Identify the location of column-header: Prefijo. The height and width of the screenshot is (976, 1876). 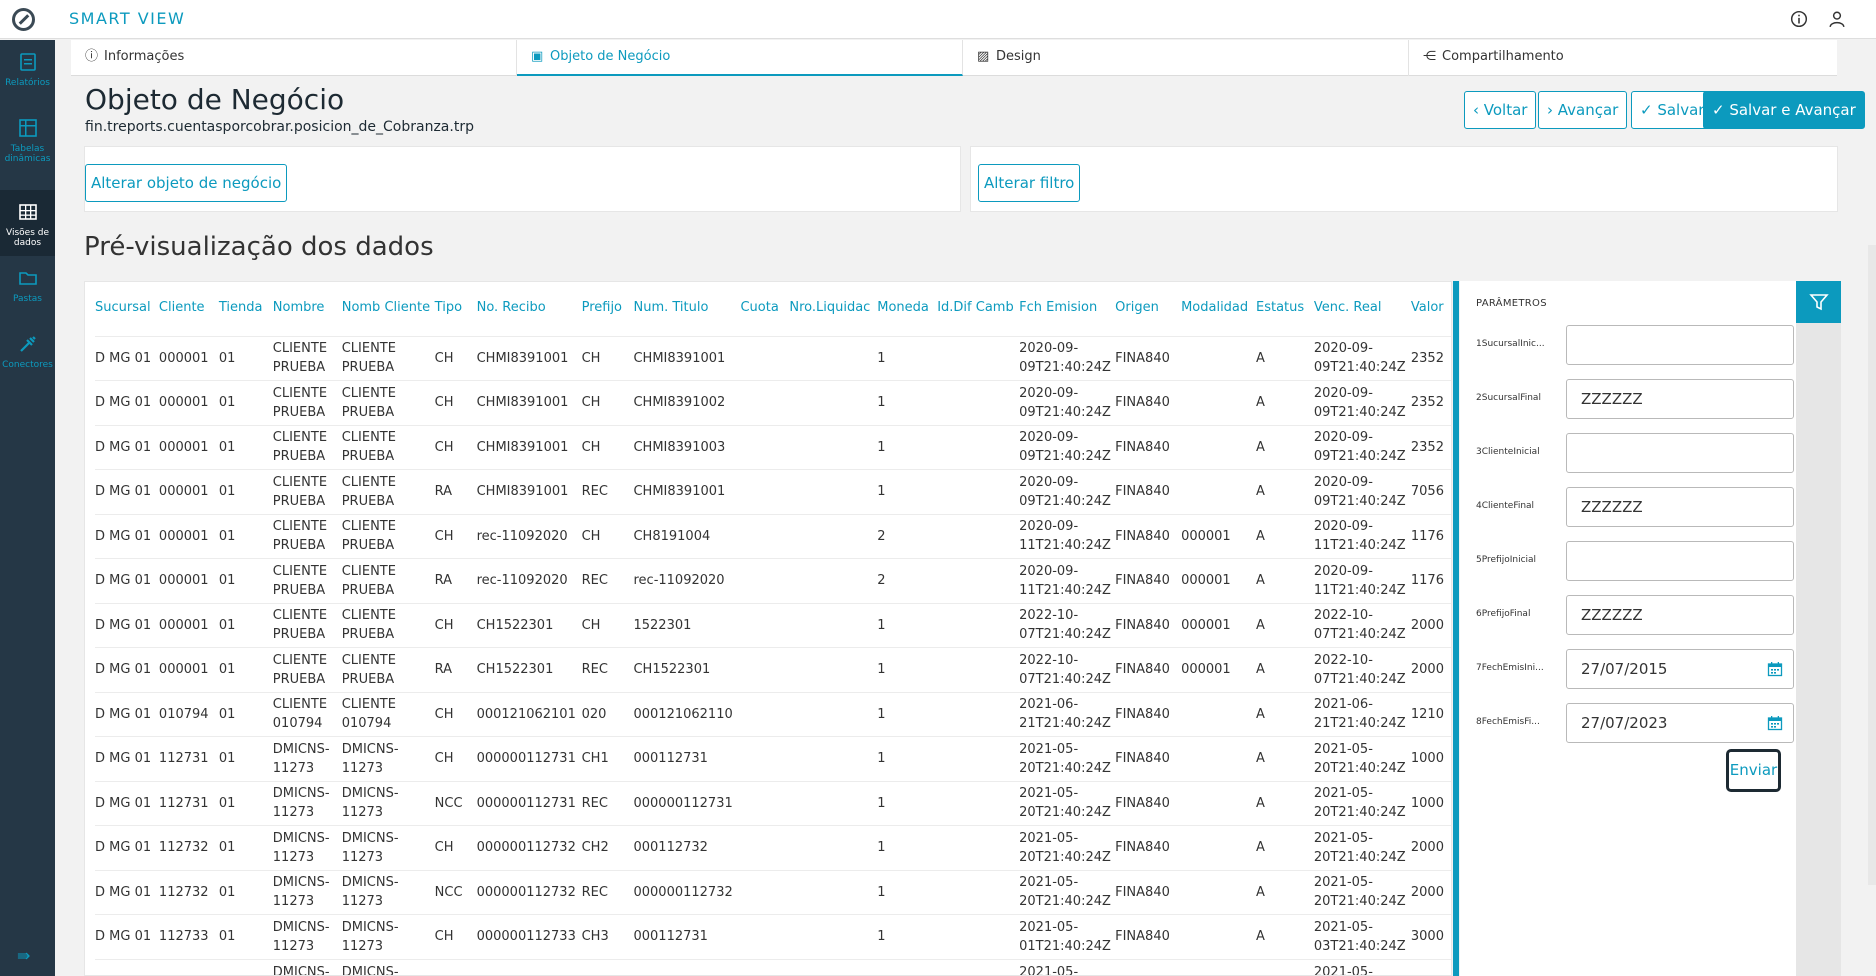
(608, 309).